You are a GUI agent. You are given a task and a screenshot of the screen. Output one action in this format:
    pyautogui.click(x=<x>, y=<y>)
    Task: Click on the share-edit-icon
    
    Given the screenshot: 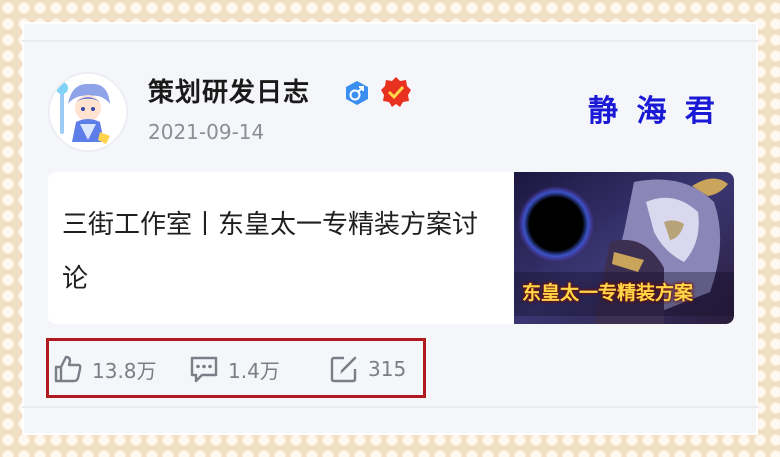 What is the action you would take?
    pyautogui.click(x=343, y=369)
    